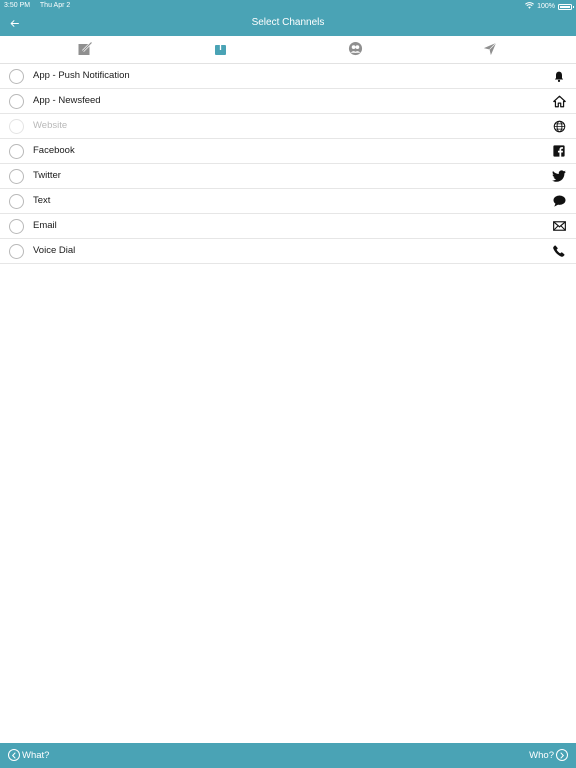 This screenshot has width=576, height=768. I want to click on next-step-label: Who?, so click(541, 755).